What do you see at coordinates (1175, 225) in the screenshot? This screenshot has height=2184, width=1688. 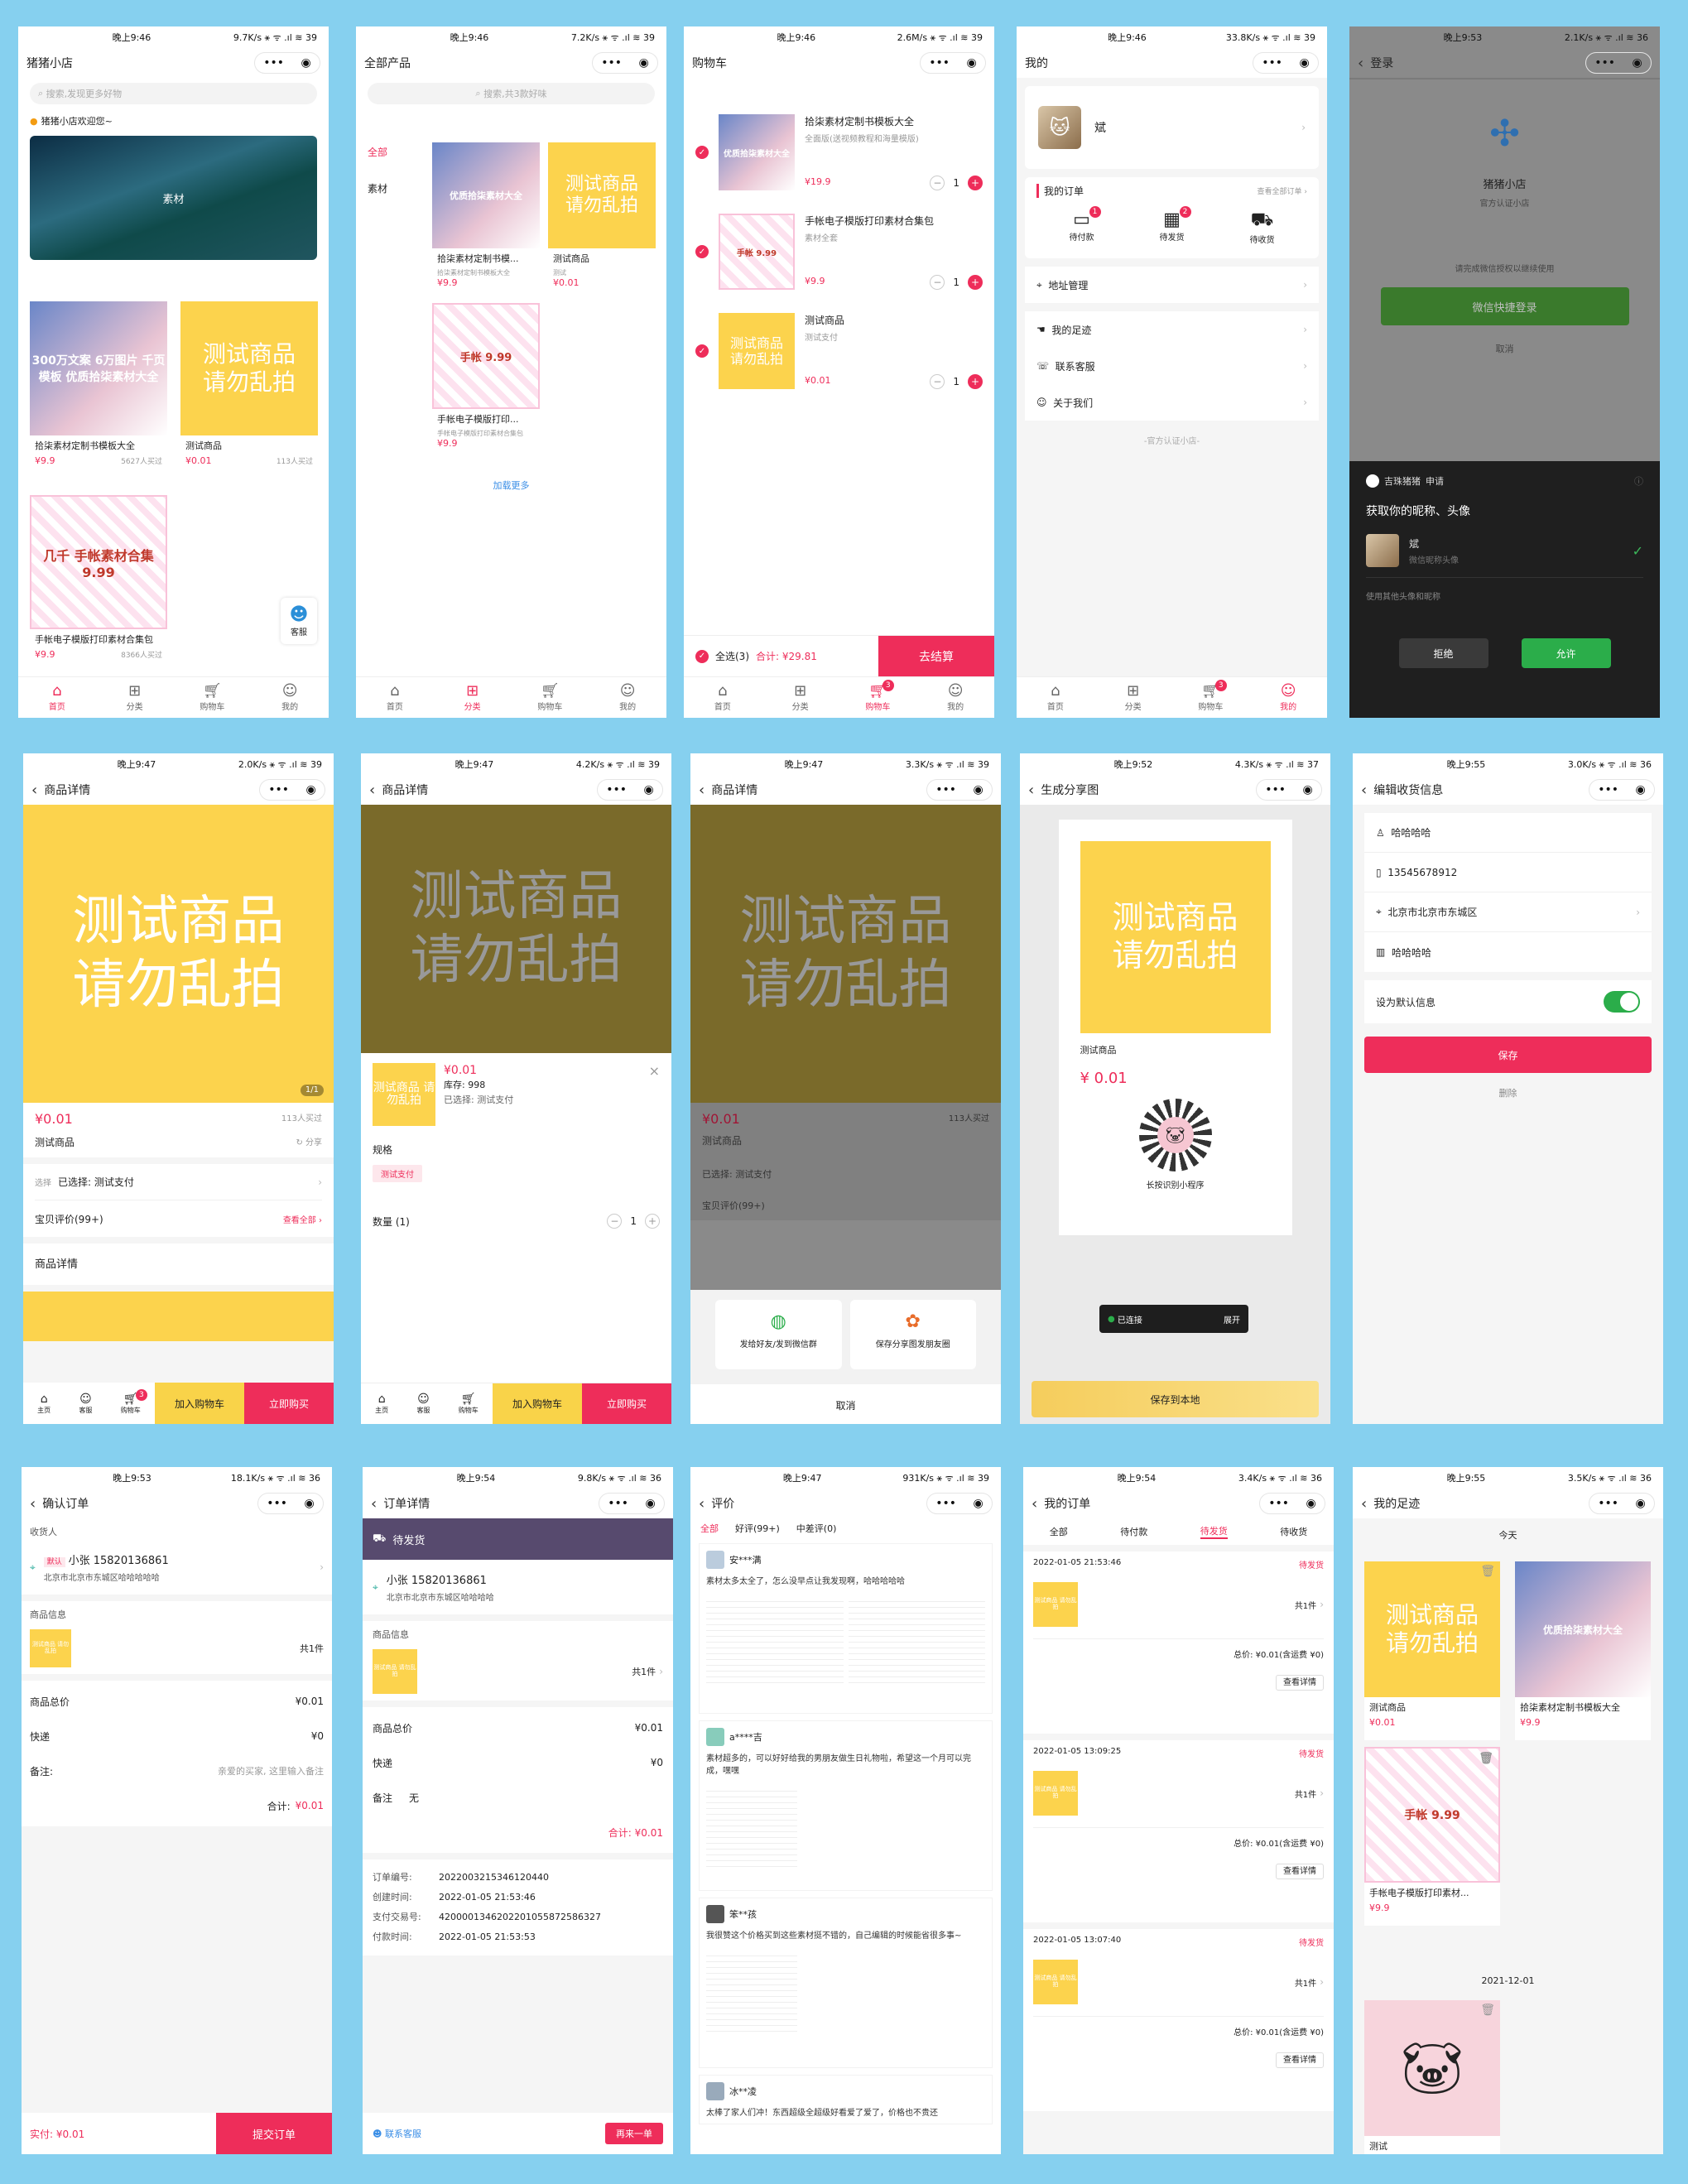 I see `order-type-pending-ship: ▦ 2 待发货` at bounding box center [1175, 225].